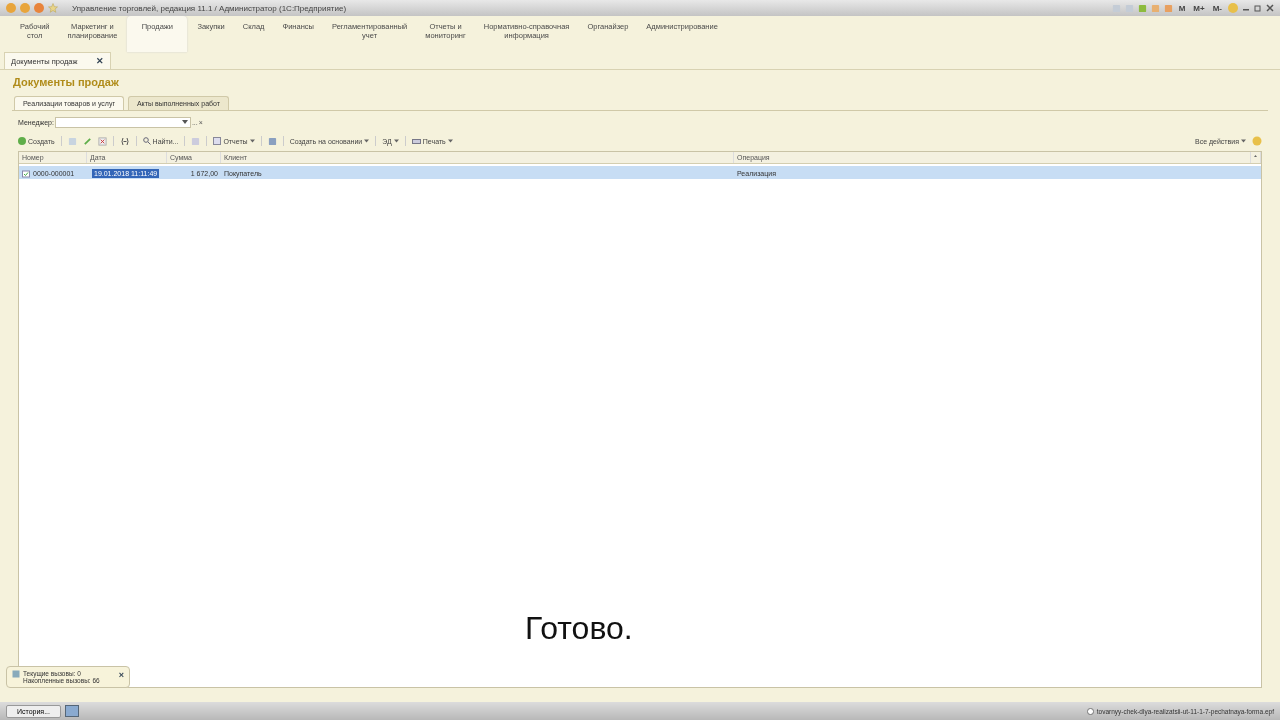 The image size is (1280, 720). What do you see at coordinates (146, 141) in the screenshot?
I see `search-icon` at bounding box center [146, 141].